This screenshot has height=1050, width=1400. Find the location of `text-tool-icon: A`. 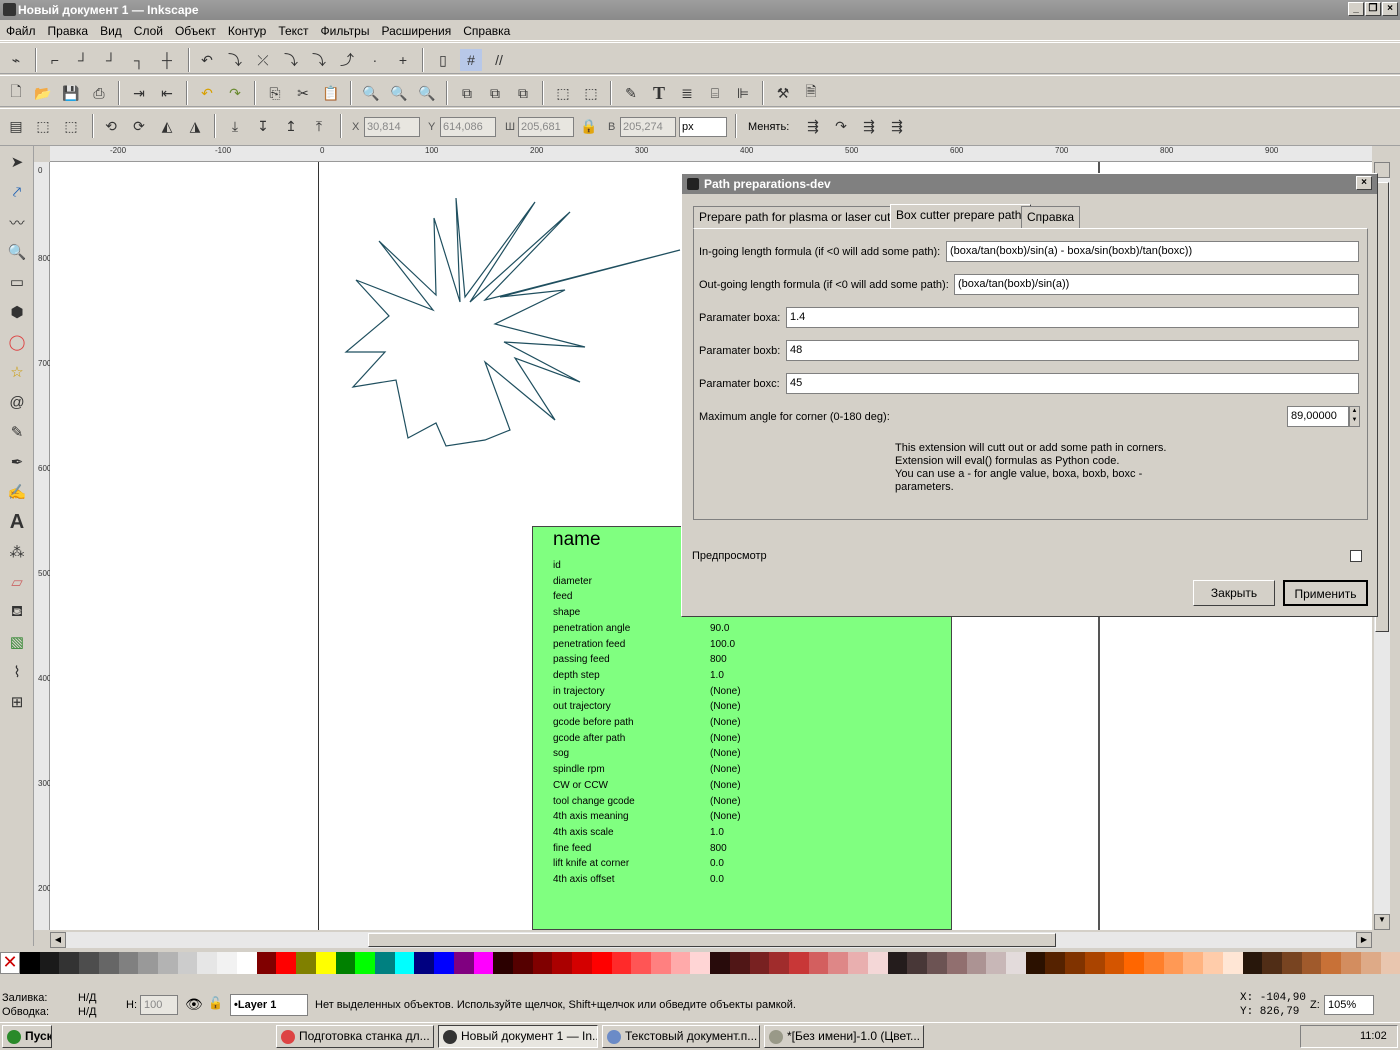

text-tool-icon: A is located at coordinates (17, 522).